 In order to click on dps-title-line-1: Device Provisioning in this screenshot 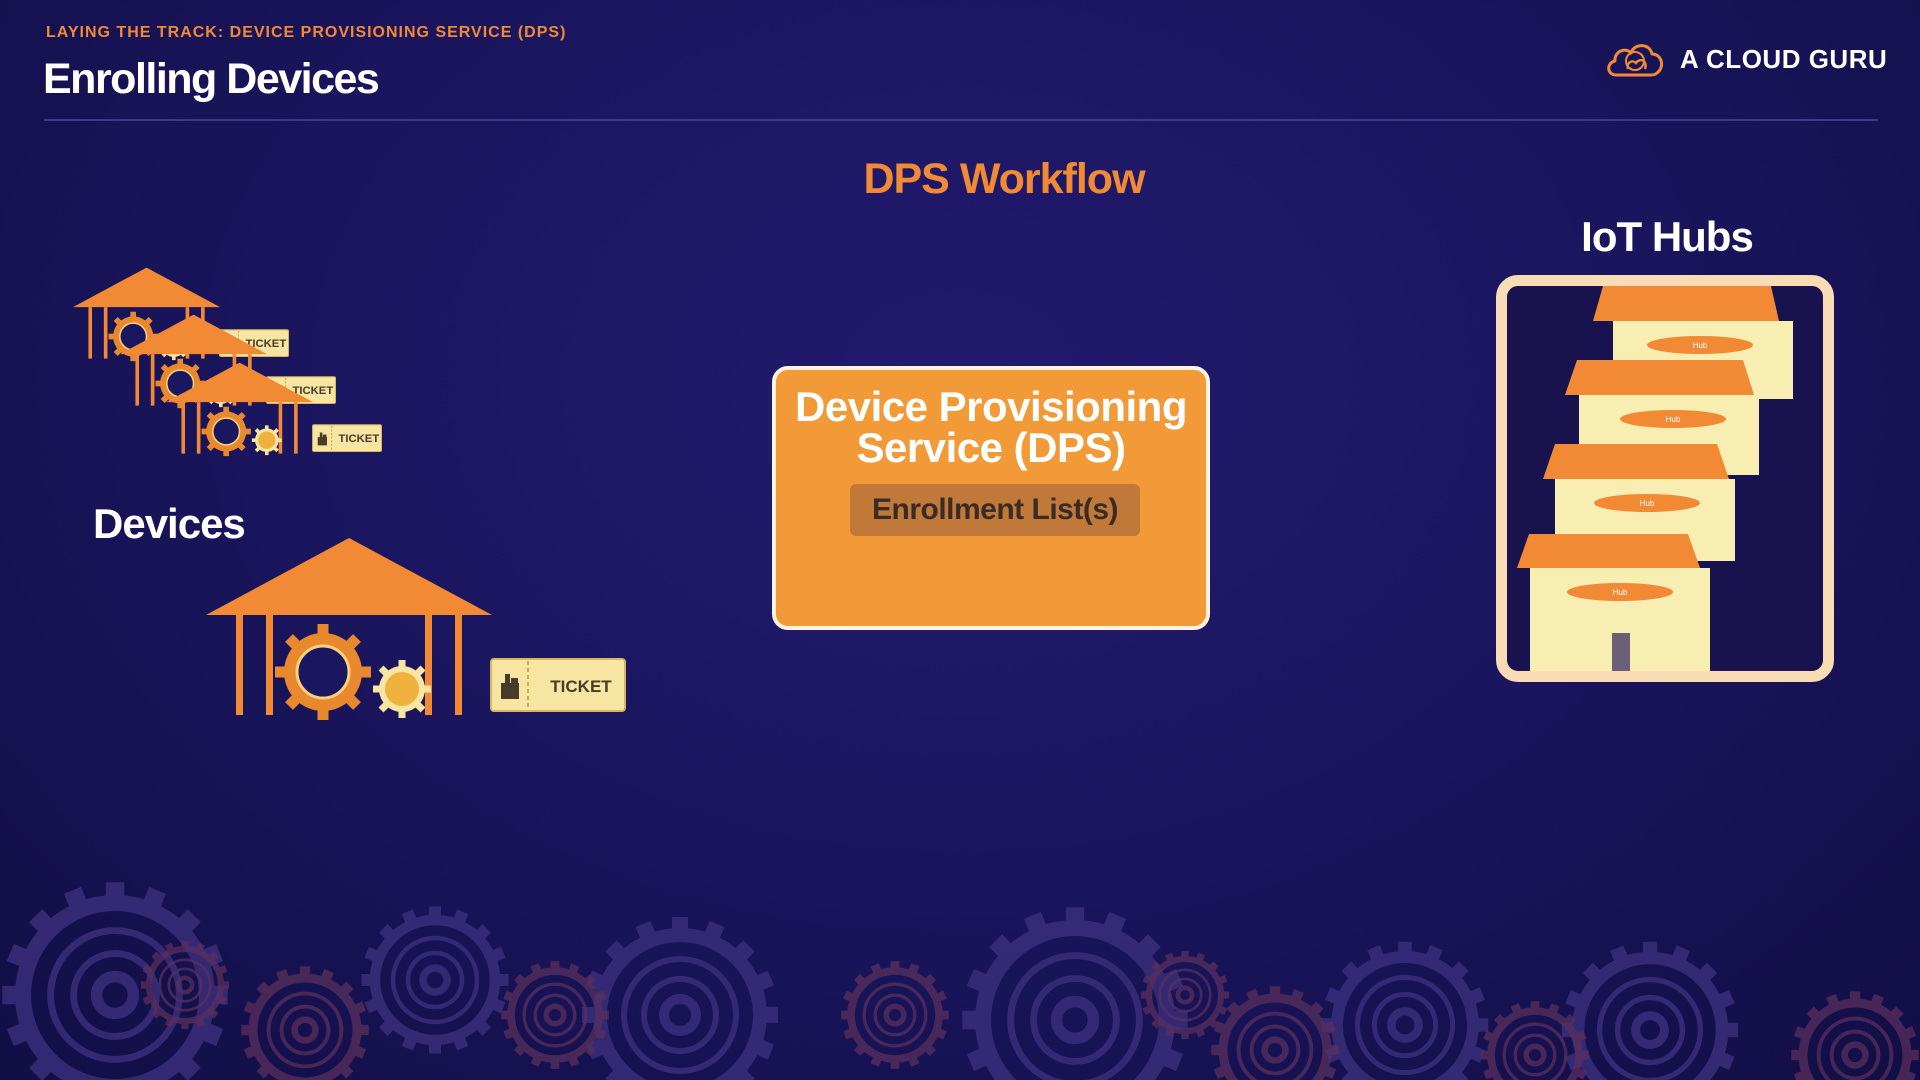, I will do `click(991, 406)`.